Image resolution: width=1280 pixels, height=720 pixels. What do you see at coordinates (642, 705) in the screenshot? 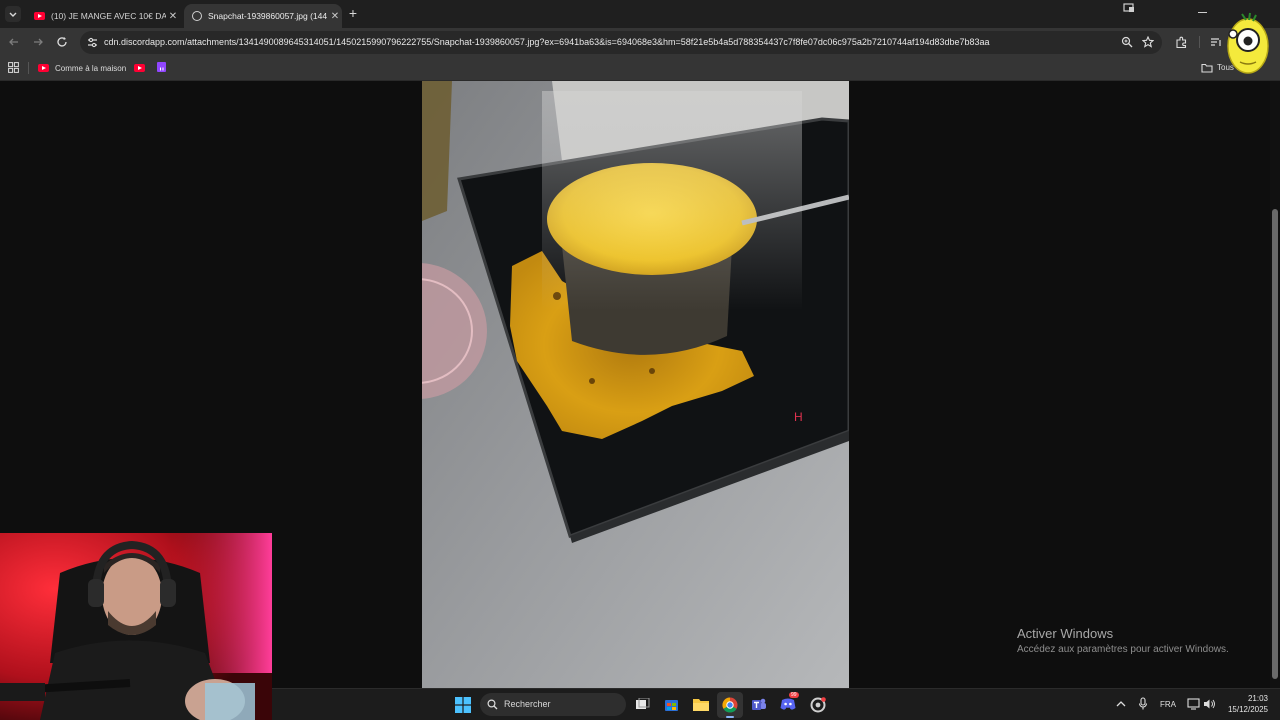
I see `task-view-icon` at bounding box center [642, 705].